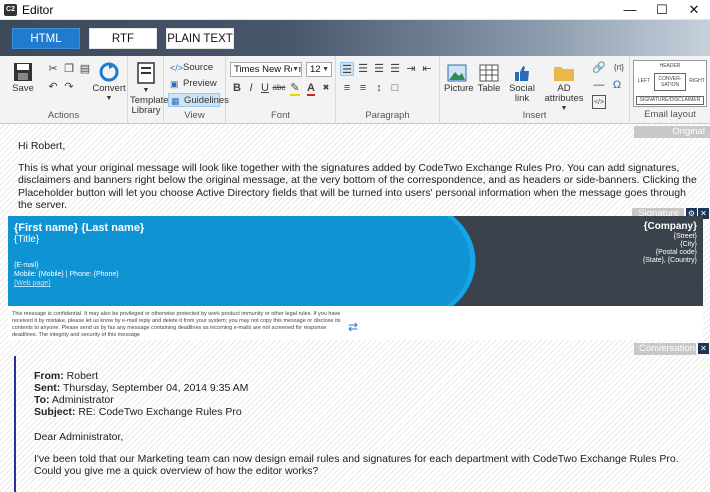 This screenshot has width=710, height=492. What do you see at coordinates (175, 101) in the screenshot?
I see `guidelines-icon: ▦` at bounding box center [175, 101].